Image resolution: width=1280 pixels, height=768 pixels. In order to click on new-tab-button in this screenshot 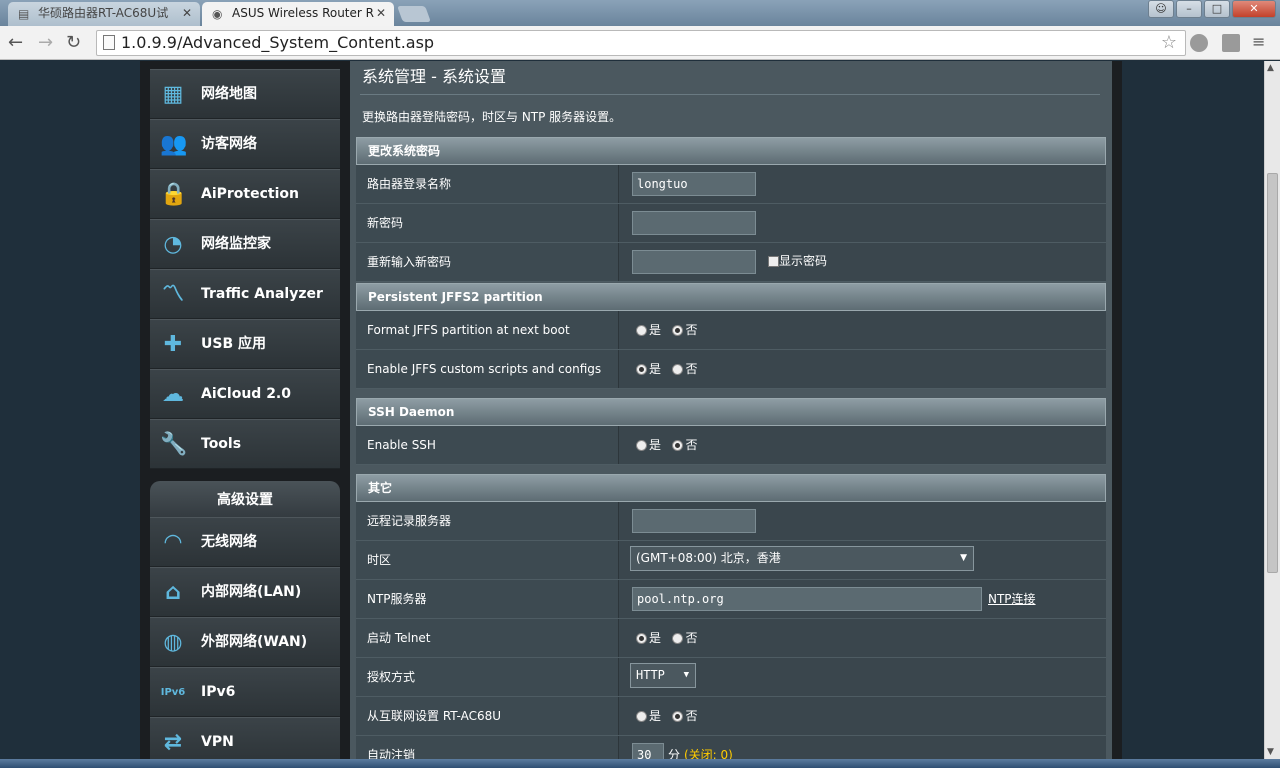, I will do `click(414, 14)`.